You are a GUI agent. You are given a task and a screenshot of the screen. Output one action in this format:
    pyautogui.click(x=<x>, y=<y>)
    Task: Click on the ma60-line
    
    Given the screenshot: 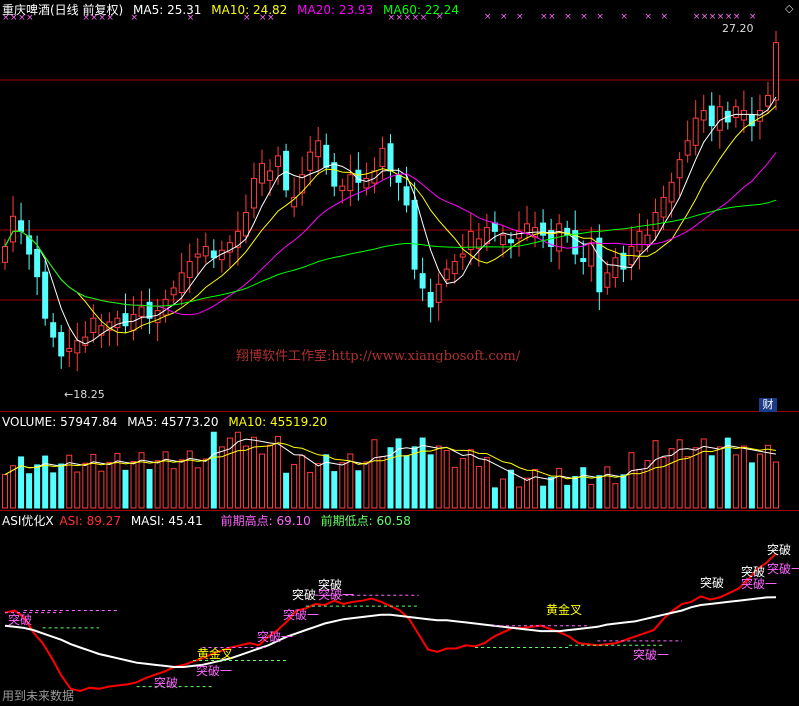 What is the action you would take?
    pyautogui.click(x=390, y=253)
    